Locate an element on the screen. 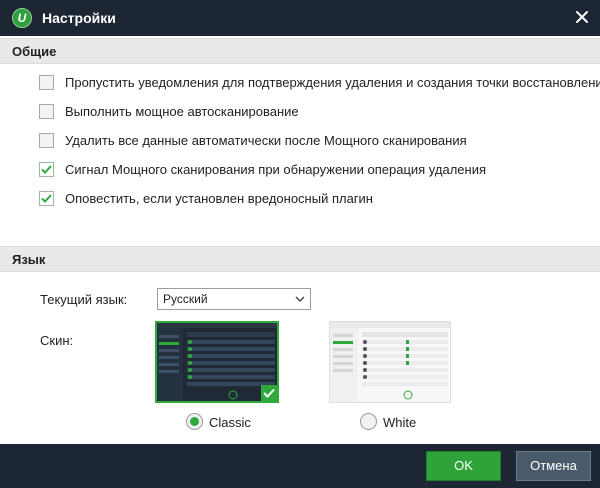 The width and height of the screenshot is (600, 488). radio-button is located at coordinates (368, 421).